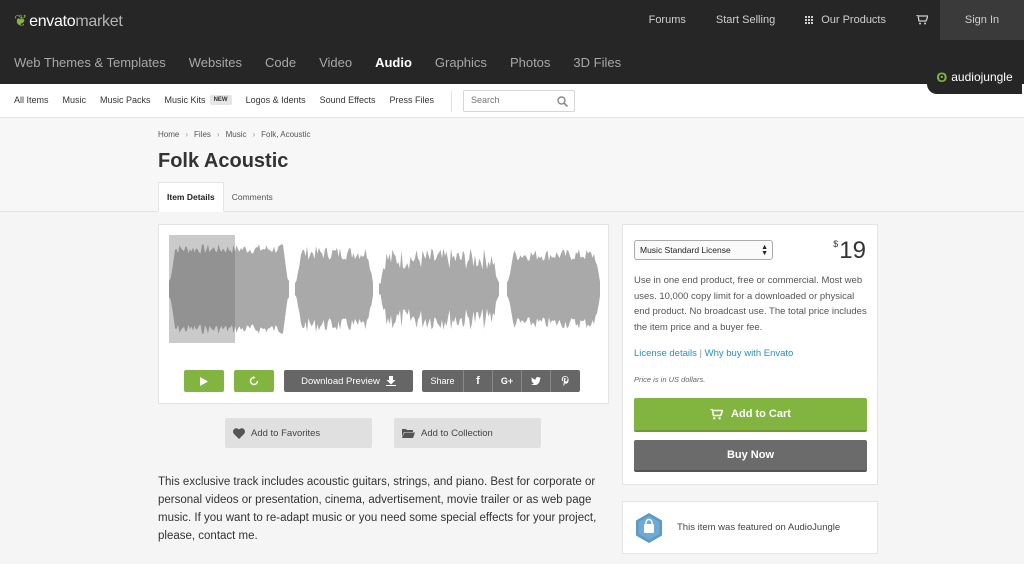  I want to click on google-plus-icon: G+, so click(507, 381).